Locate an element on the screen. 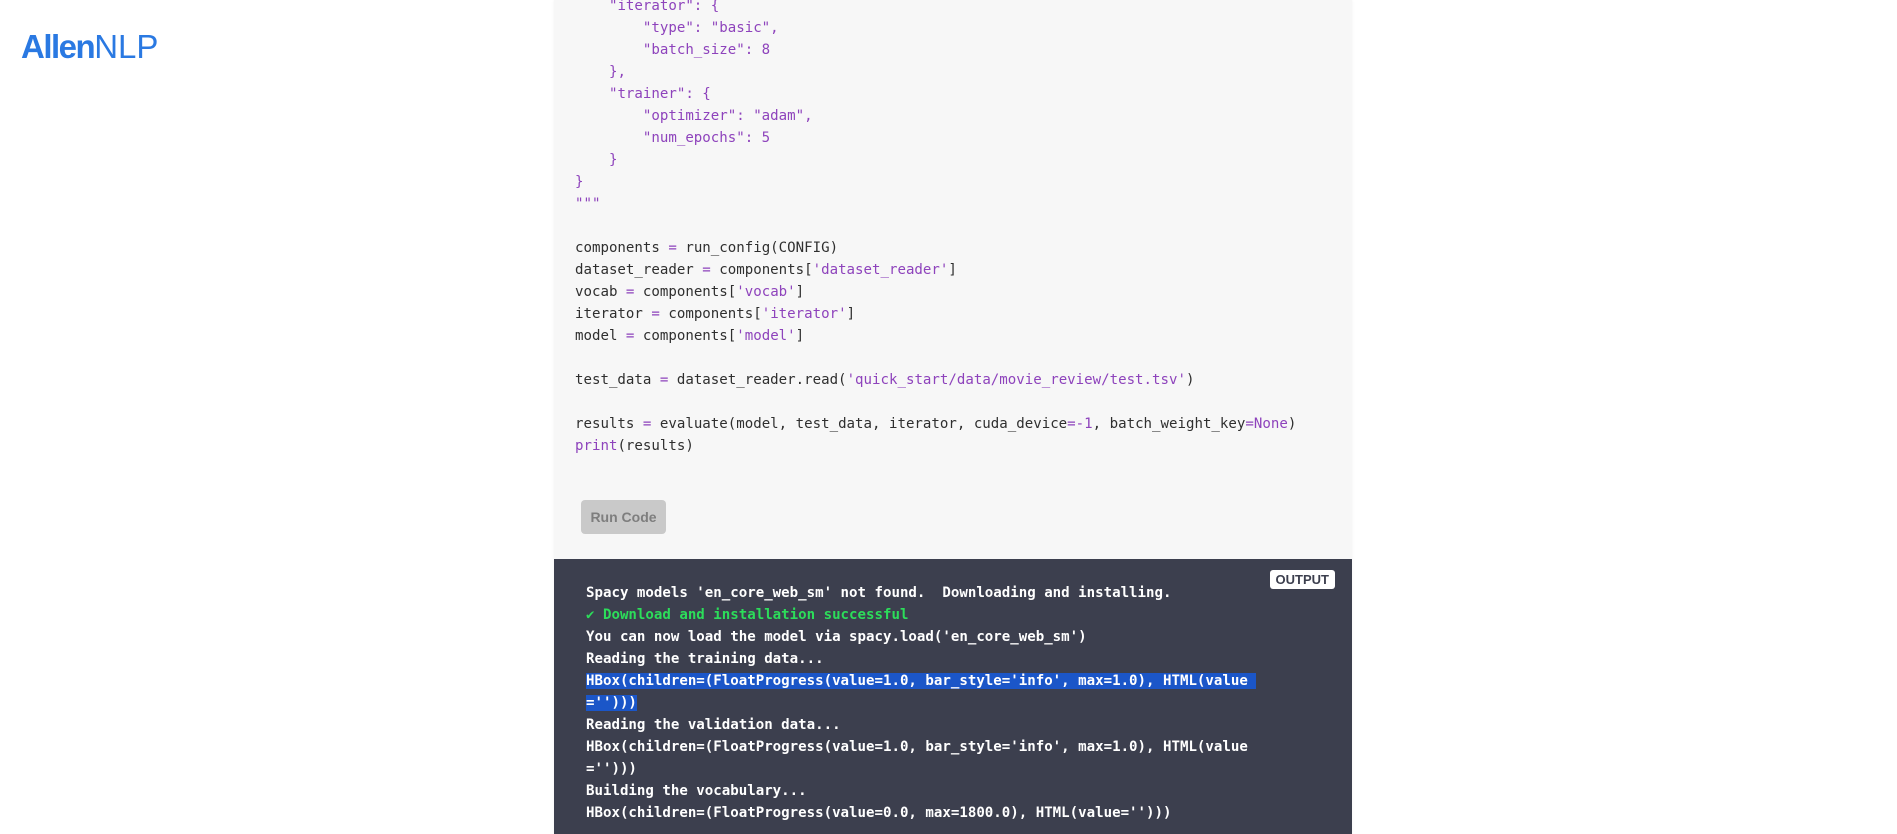 The width and height of the screenshot is (1897, 834). code-line: iterator = components['iterator'] is located at coordinates (935, 314).